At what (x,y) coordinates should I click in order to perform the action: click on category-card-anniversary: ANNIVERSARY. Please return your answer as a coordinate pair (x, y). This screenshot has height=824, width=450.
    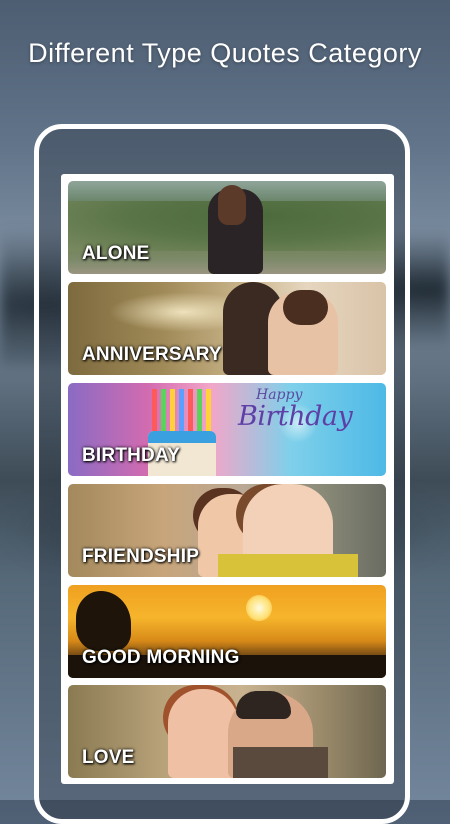
    Looking at the image, I should click on (227, 328).